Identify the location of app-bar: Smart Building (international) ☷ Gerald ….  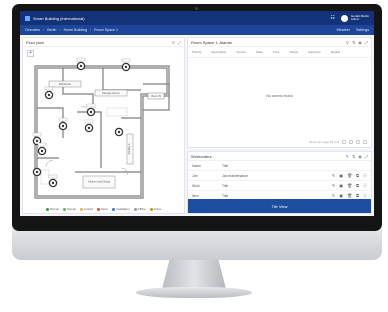
(197, 18).